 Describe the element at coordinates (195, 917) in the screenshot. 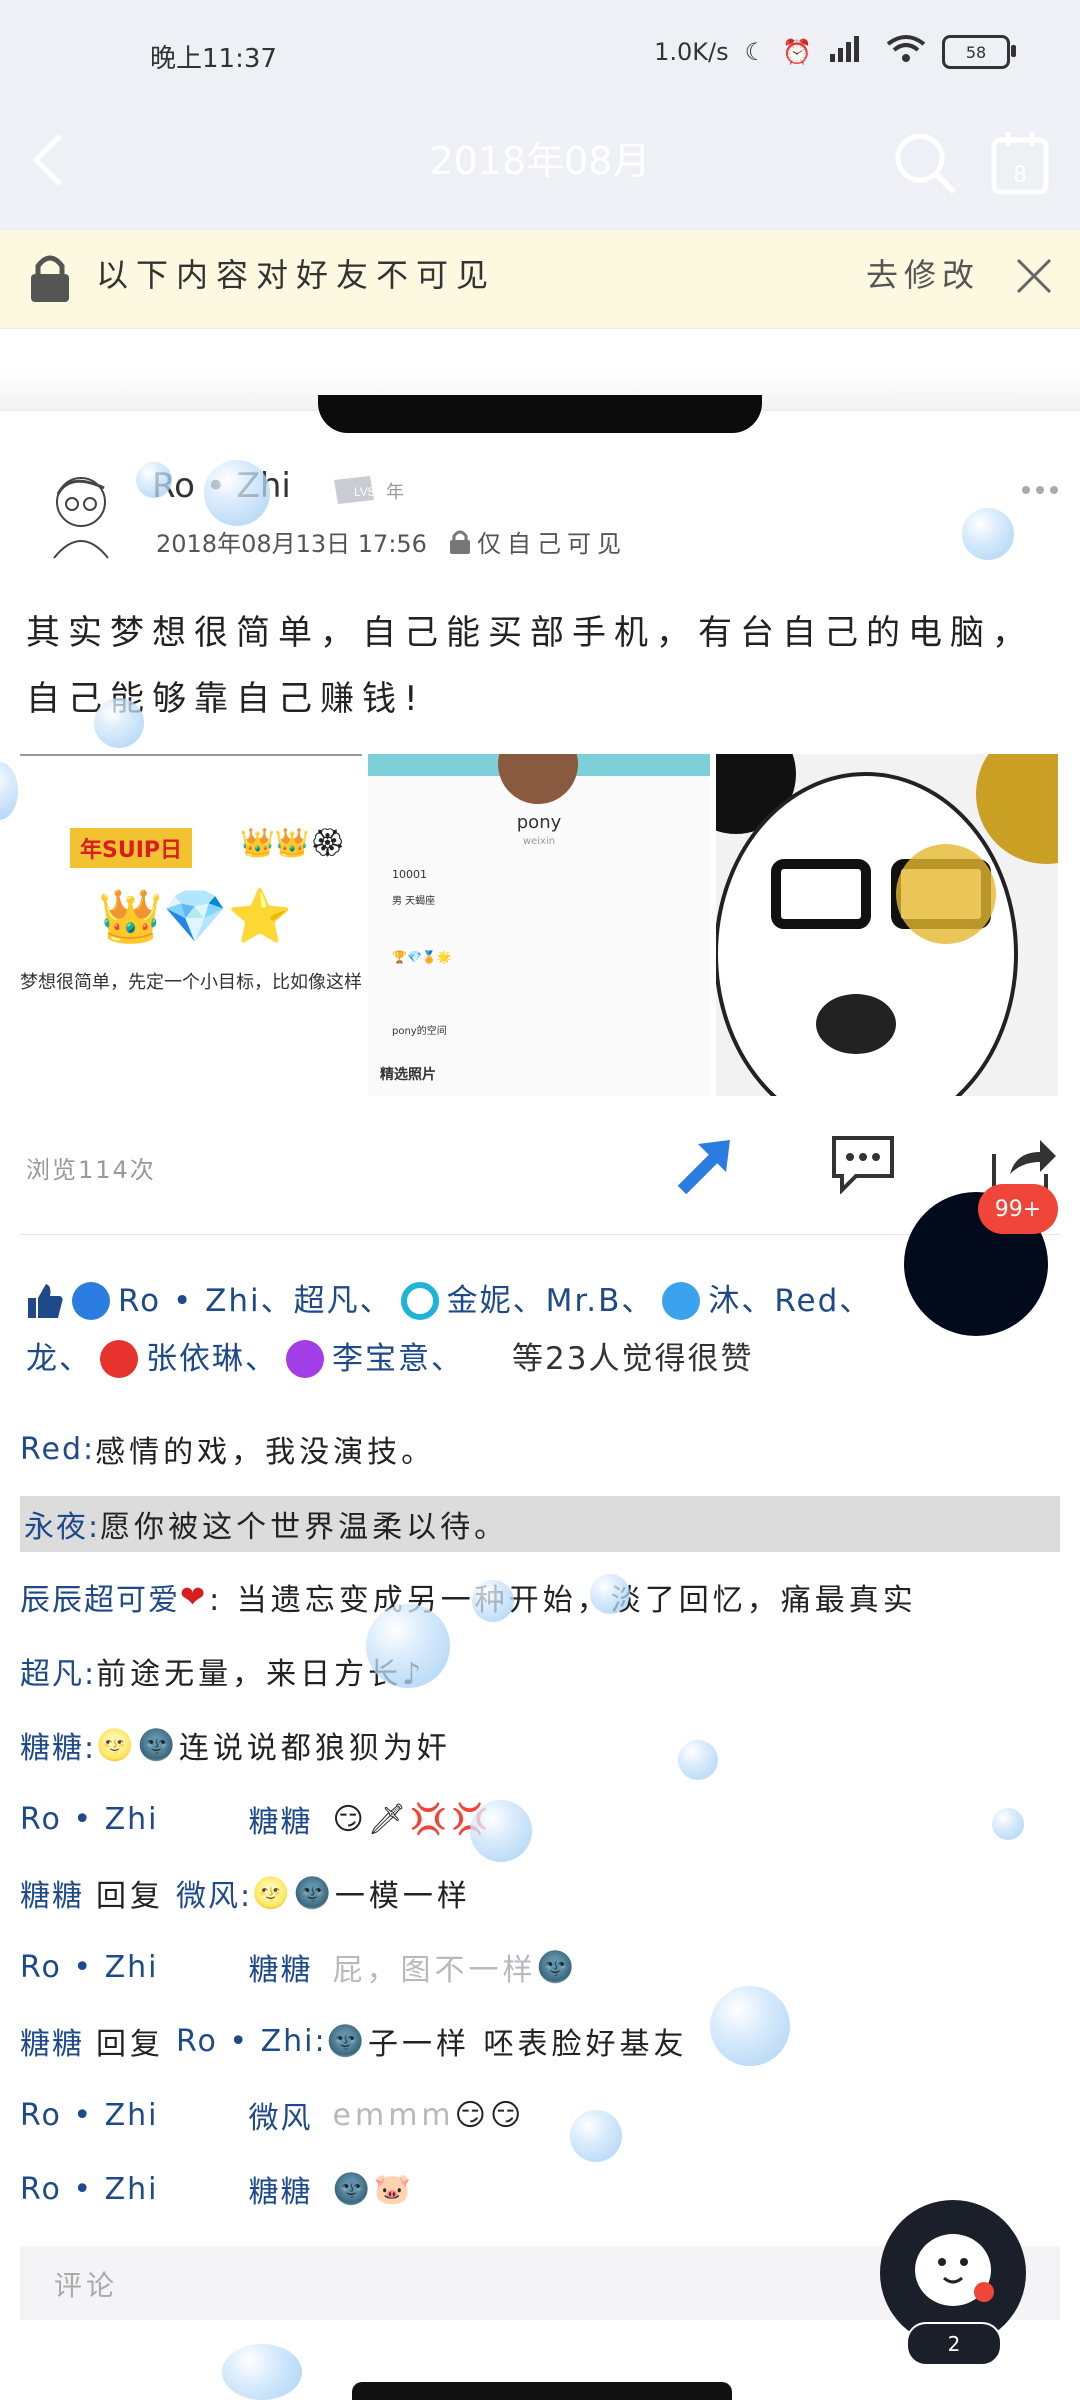

I see `level-gem-icons: 👑💎⭐` at that location.